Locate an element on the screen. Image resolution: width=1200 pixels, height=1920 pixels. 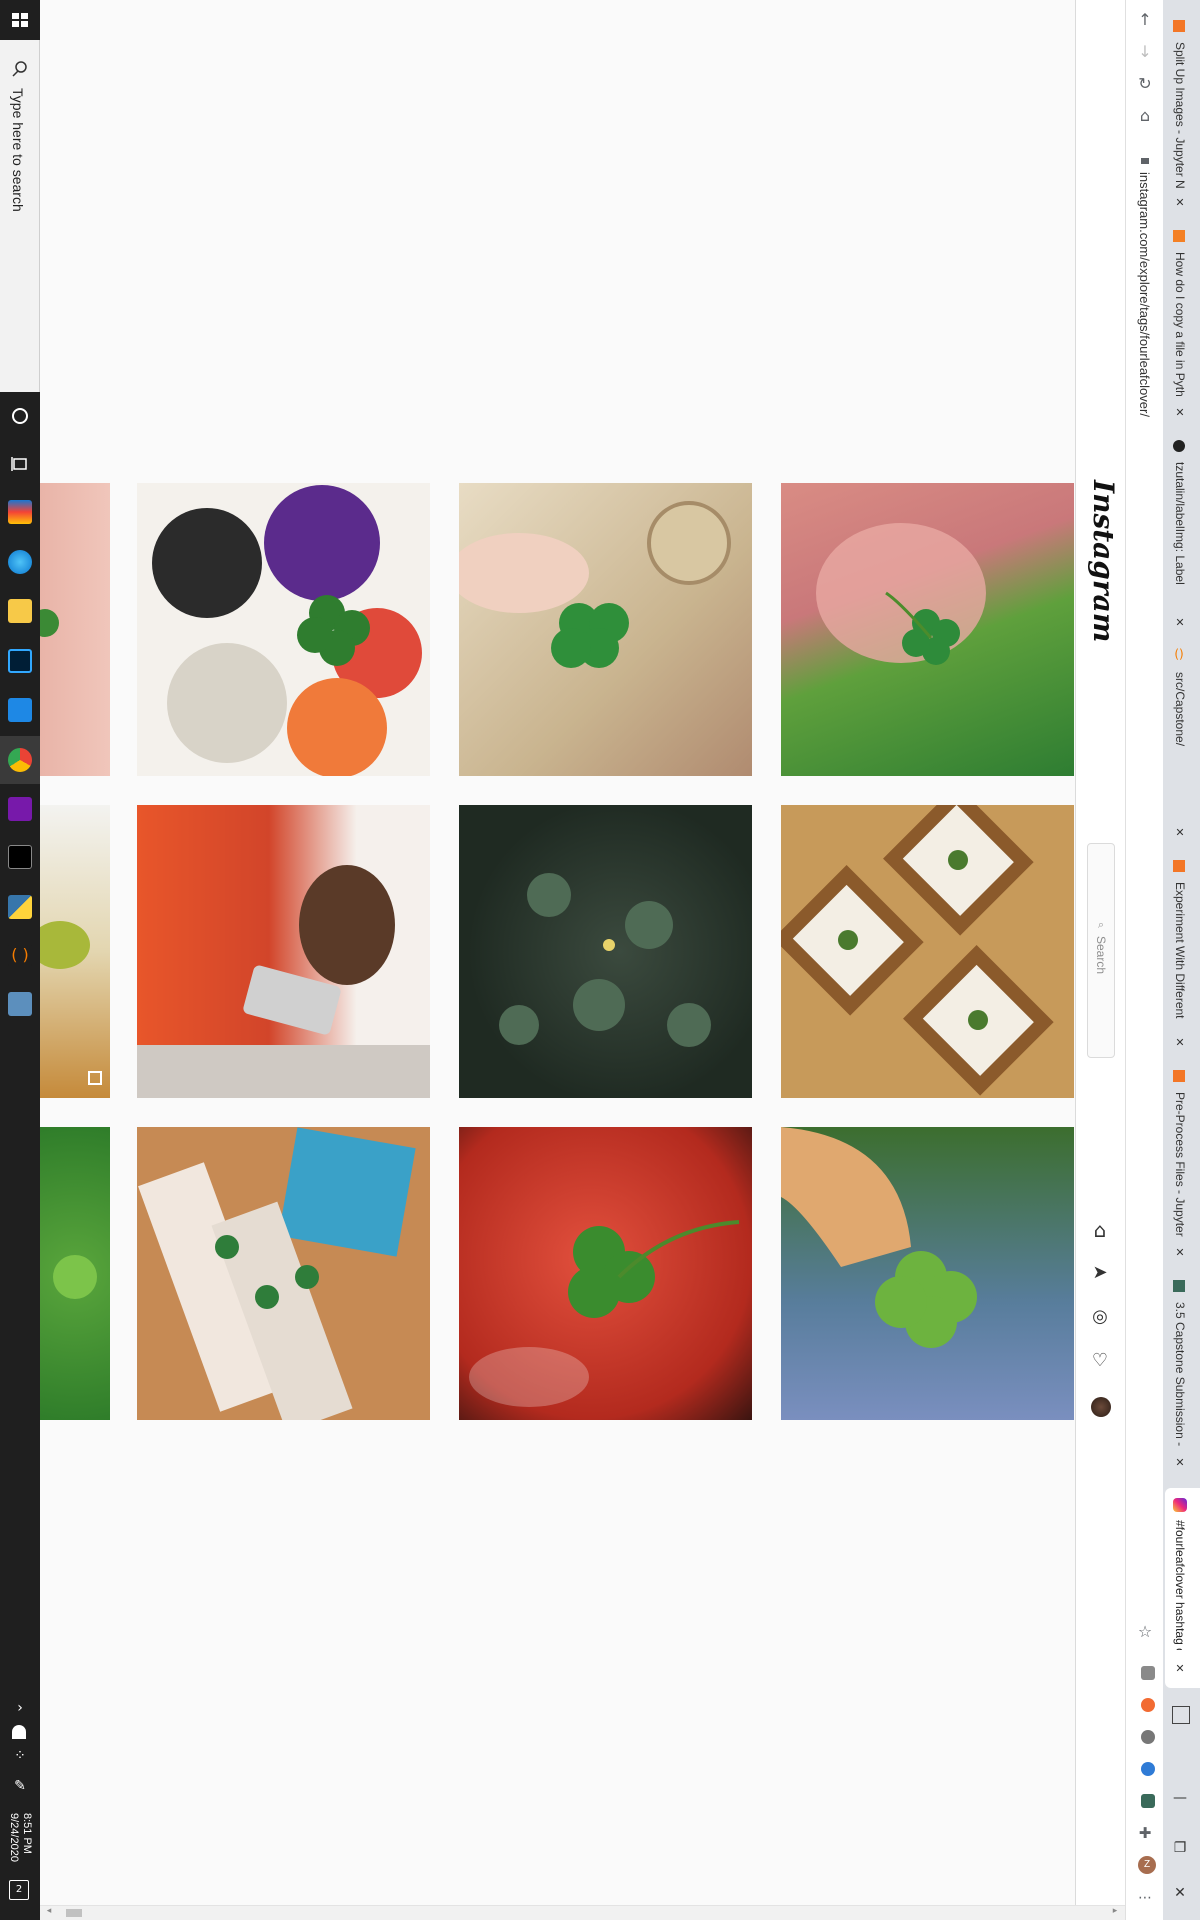
tab-title: tzutalin/labelImg: Label is located at coordinates (1180, 523).